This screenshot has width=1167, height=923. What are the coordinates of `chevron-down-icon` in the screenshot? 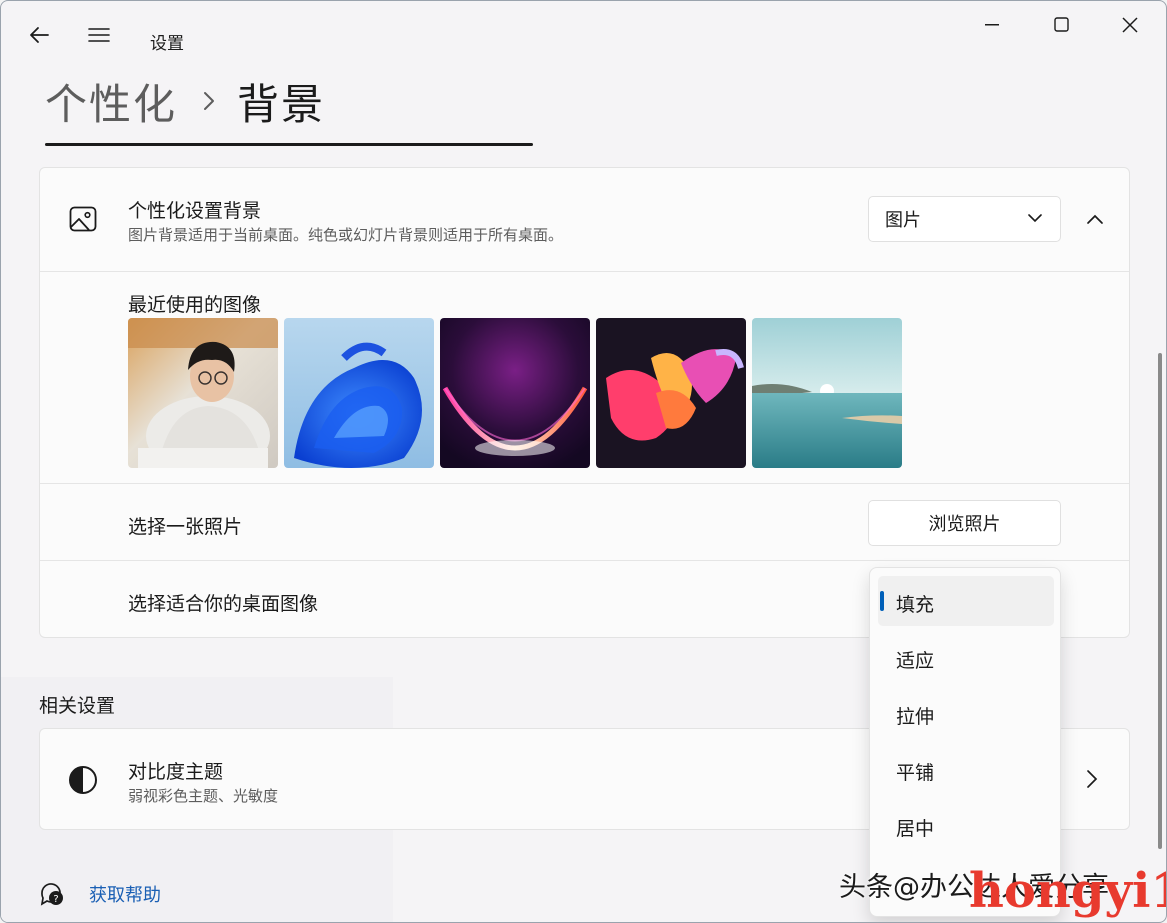 It's located at (1035, 218).